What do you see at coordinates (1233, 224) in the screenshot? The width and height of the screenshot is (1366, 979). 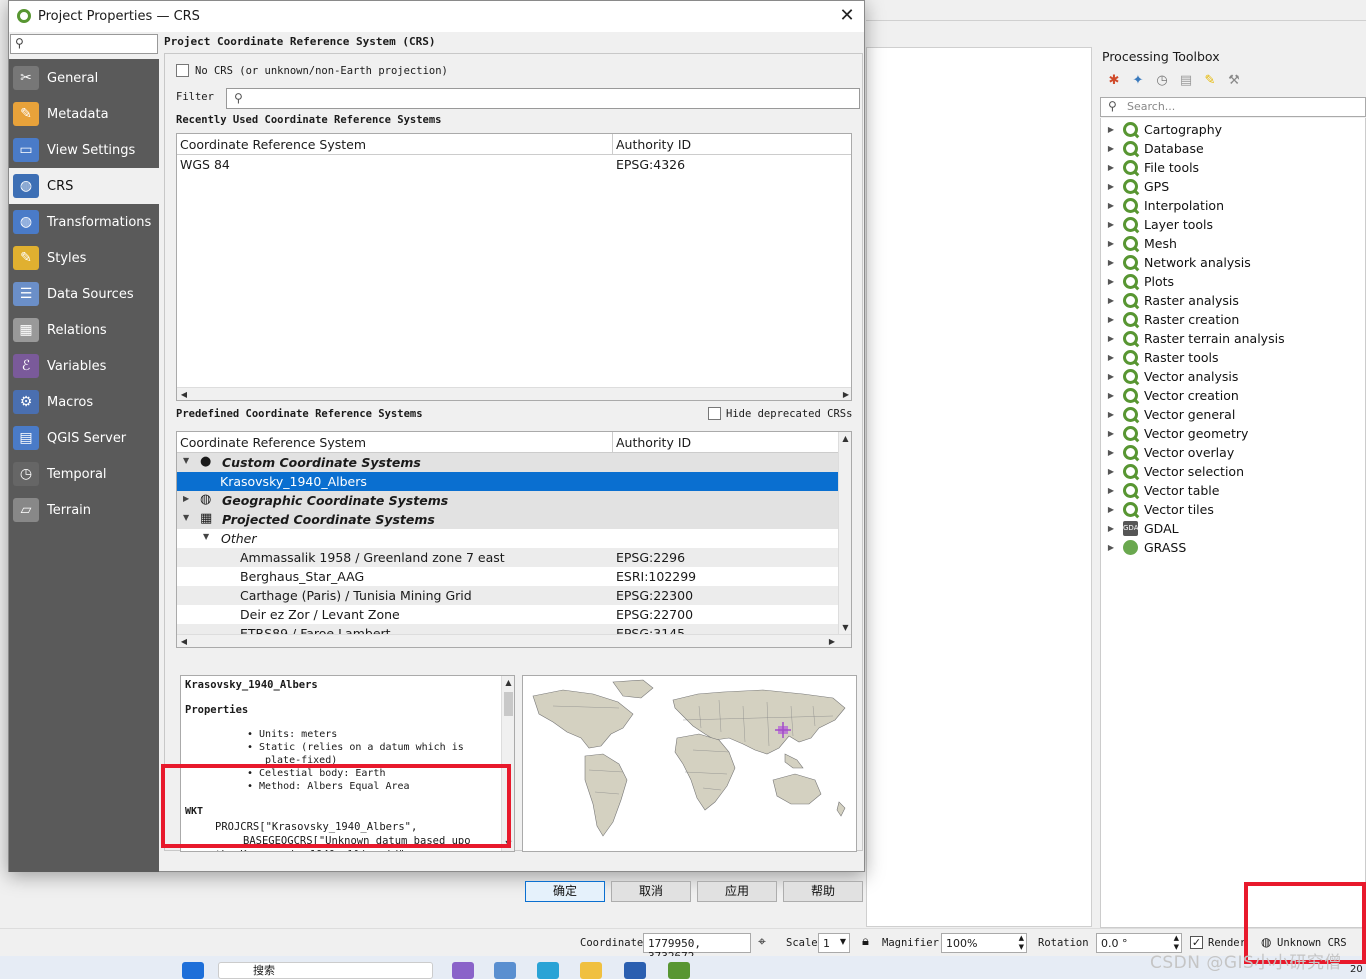 I see `toolbox-group-layer-tools: ▶ Layer tools` at bounding box center [1233, 224].